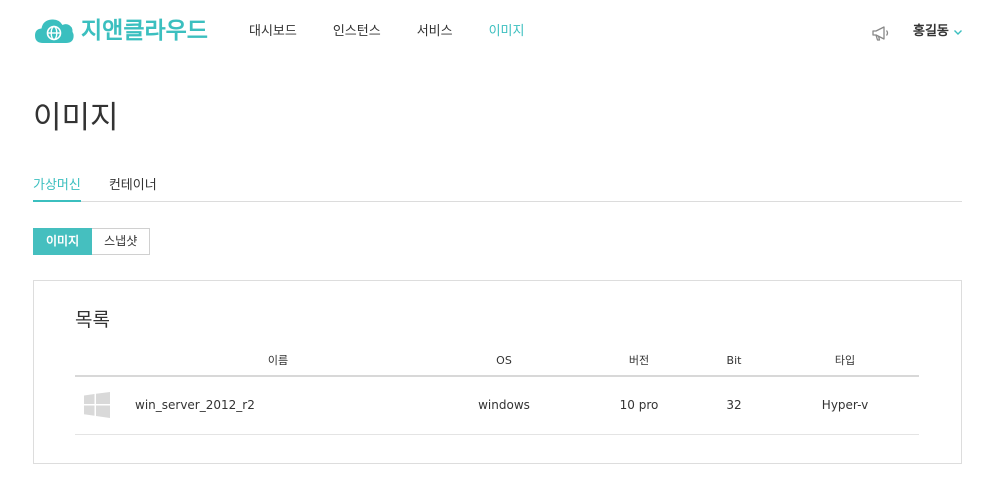 Image resolution: width=1000 pixels, height=500 pixels. What do you see at coordinates (195, 405) in the screenshot?
I see `cell-name: win_server_2012_r2` at bounding box center [195, 405].